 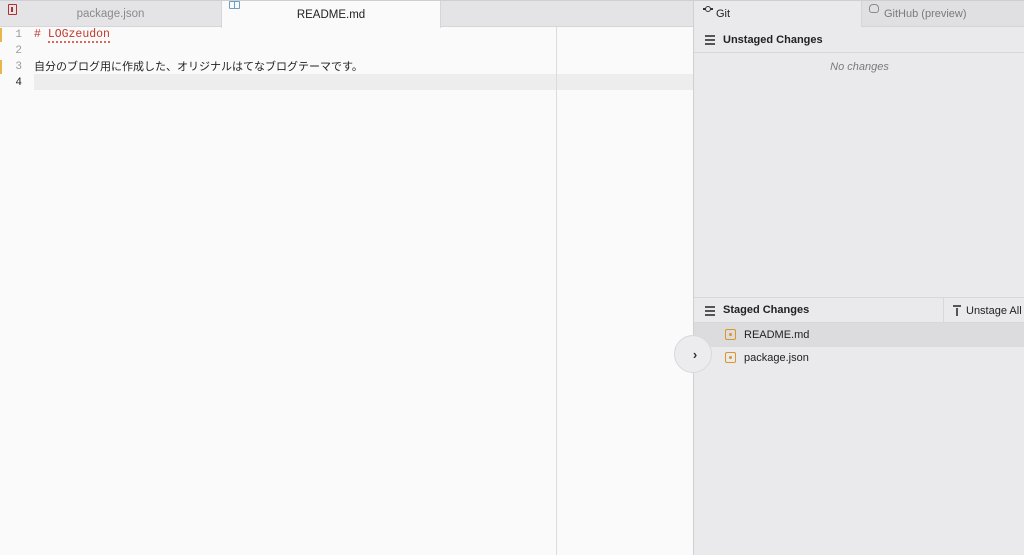 I want to click on code-line-1: # LOGzeudon, so click(x=72, y=35).